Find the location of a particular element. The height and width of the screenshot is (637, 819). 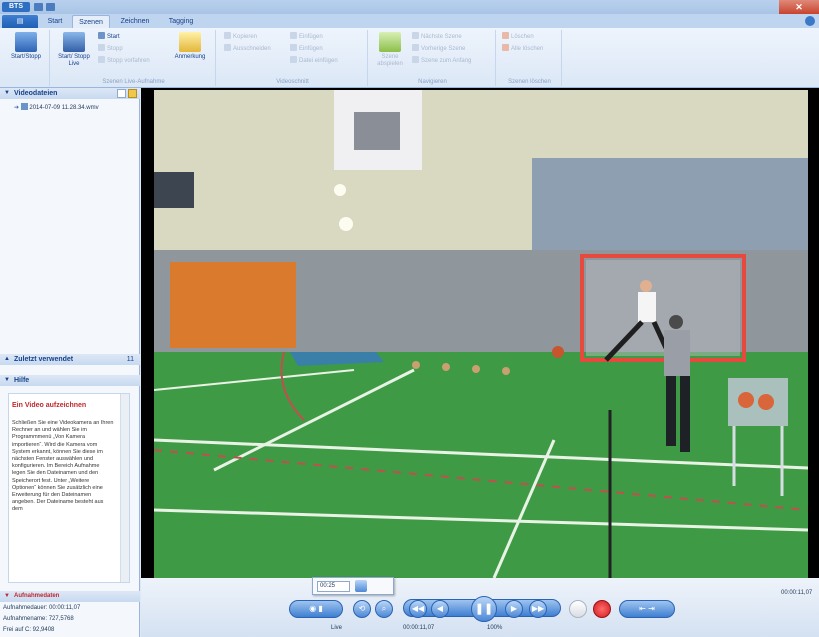

scene-play-icon is located at coordinates (390, 42).